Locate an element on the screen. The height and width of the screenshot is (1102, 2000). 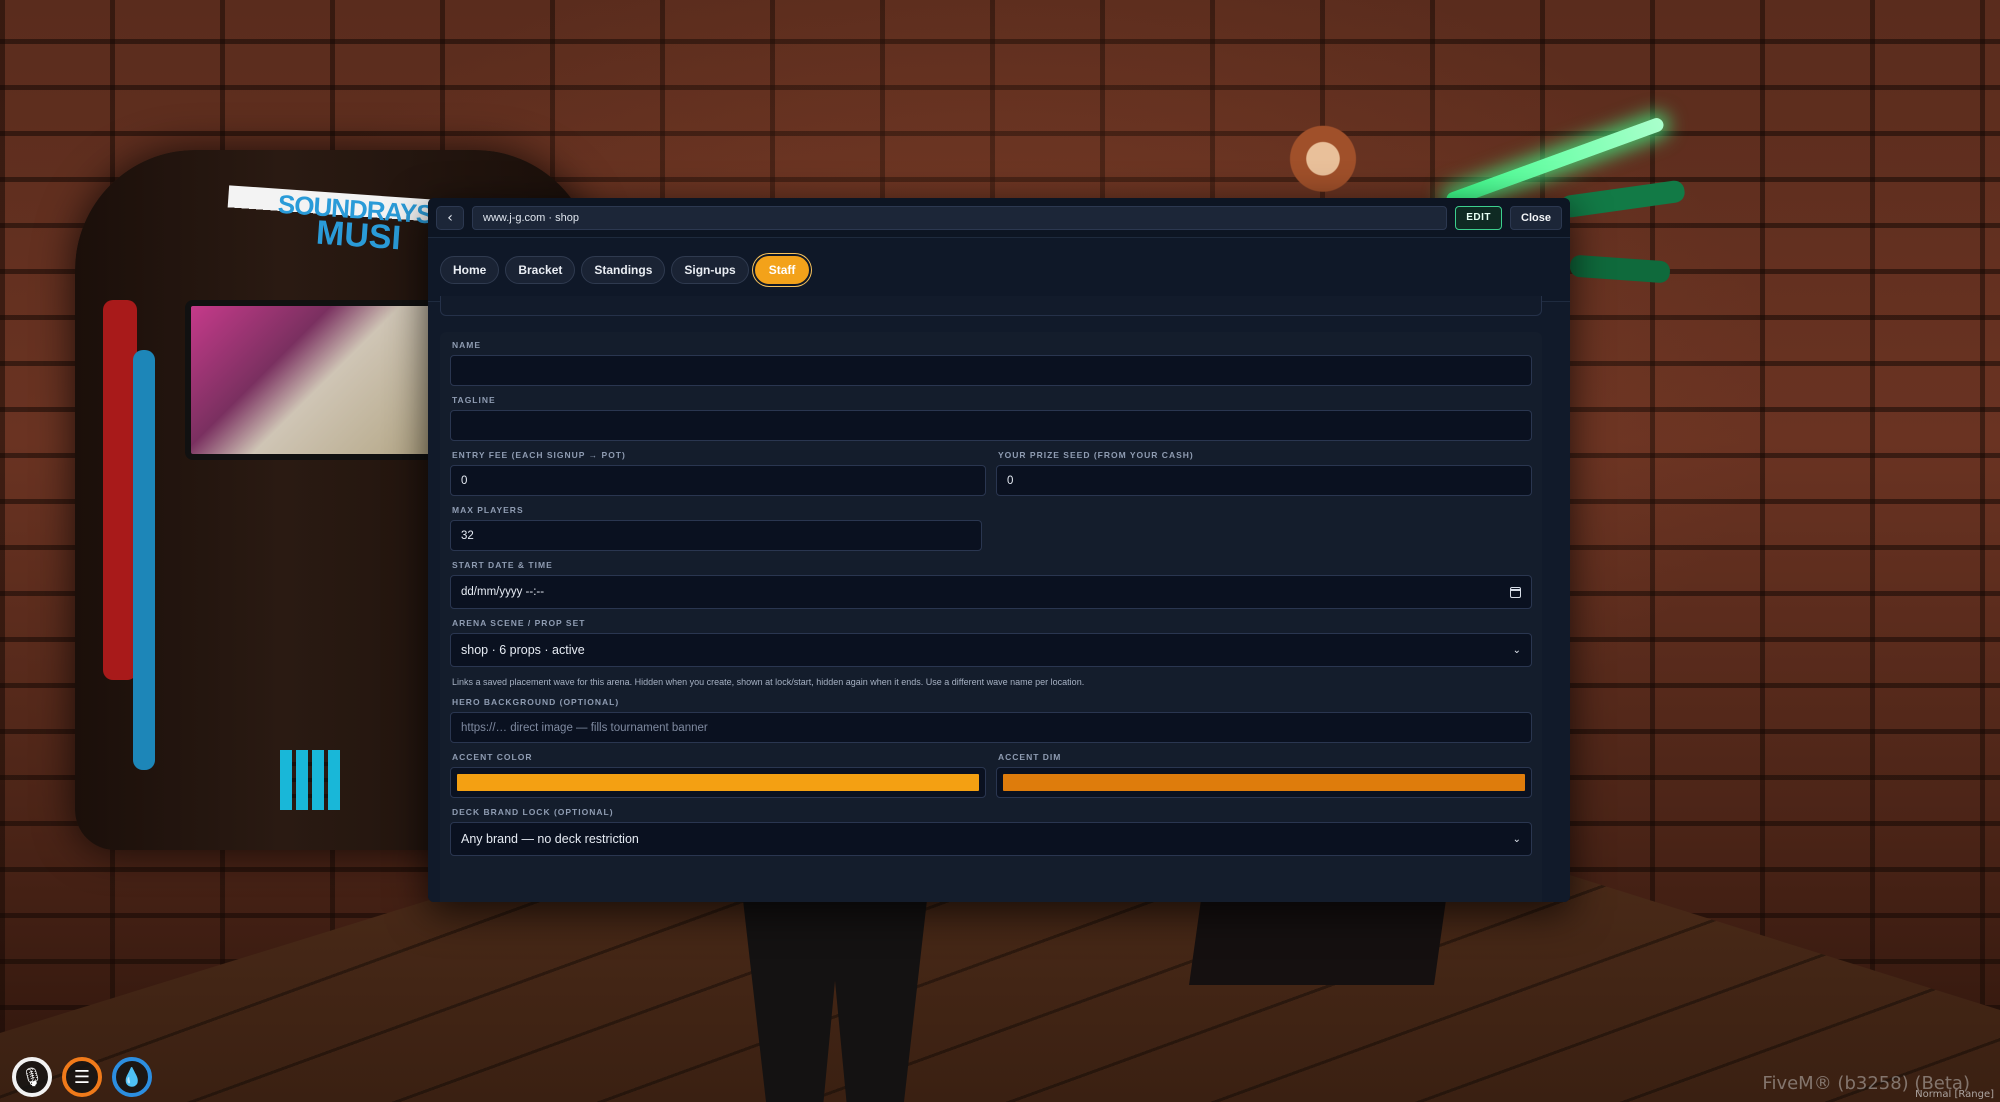
microphone-icon: 🎙 is located at coordinates (32, 1077).